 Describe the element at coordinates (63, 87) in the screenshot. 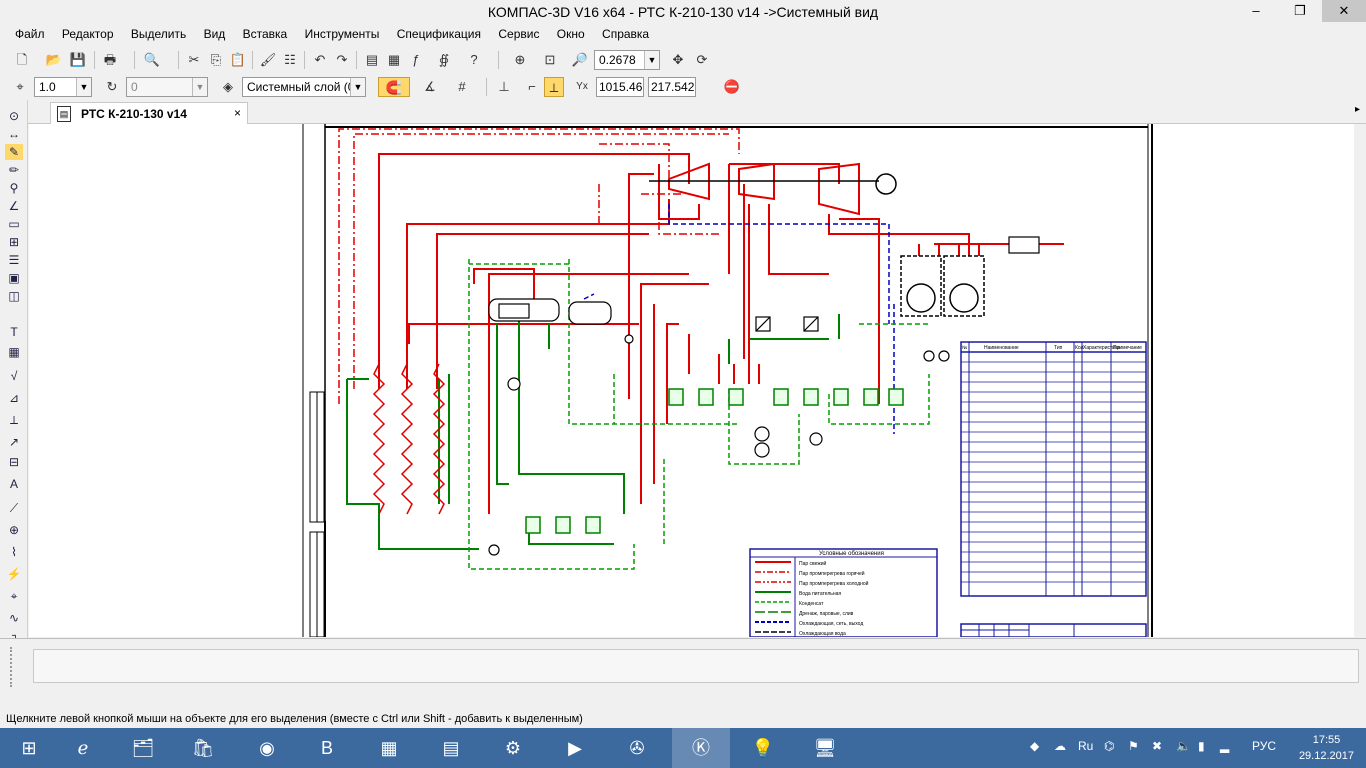

I see `step-combo: 1.0 ▼` at that location.